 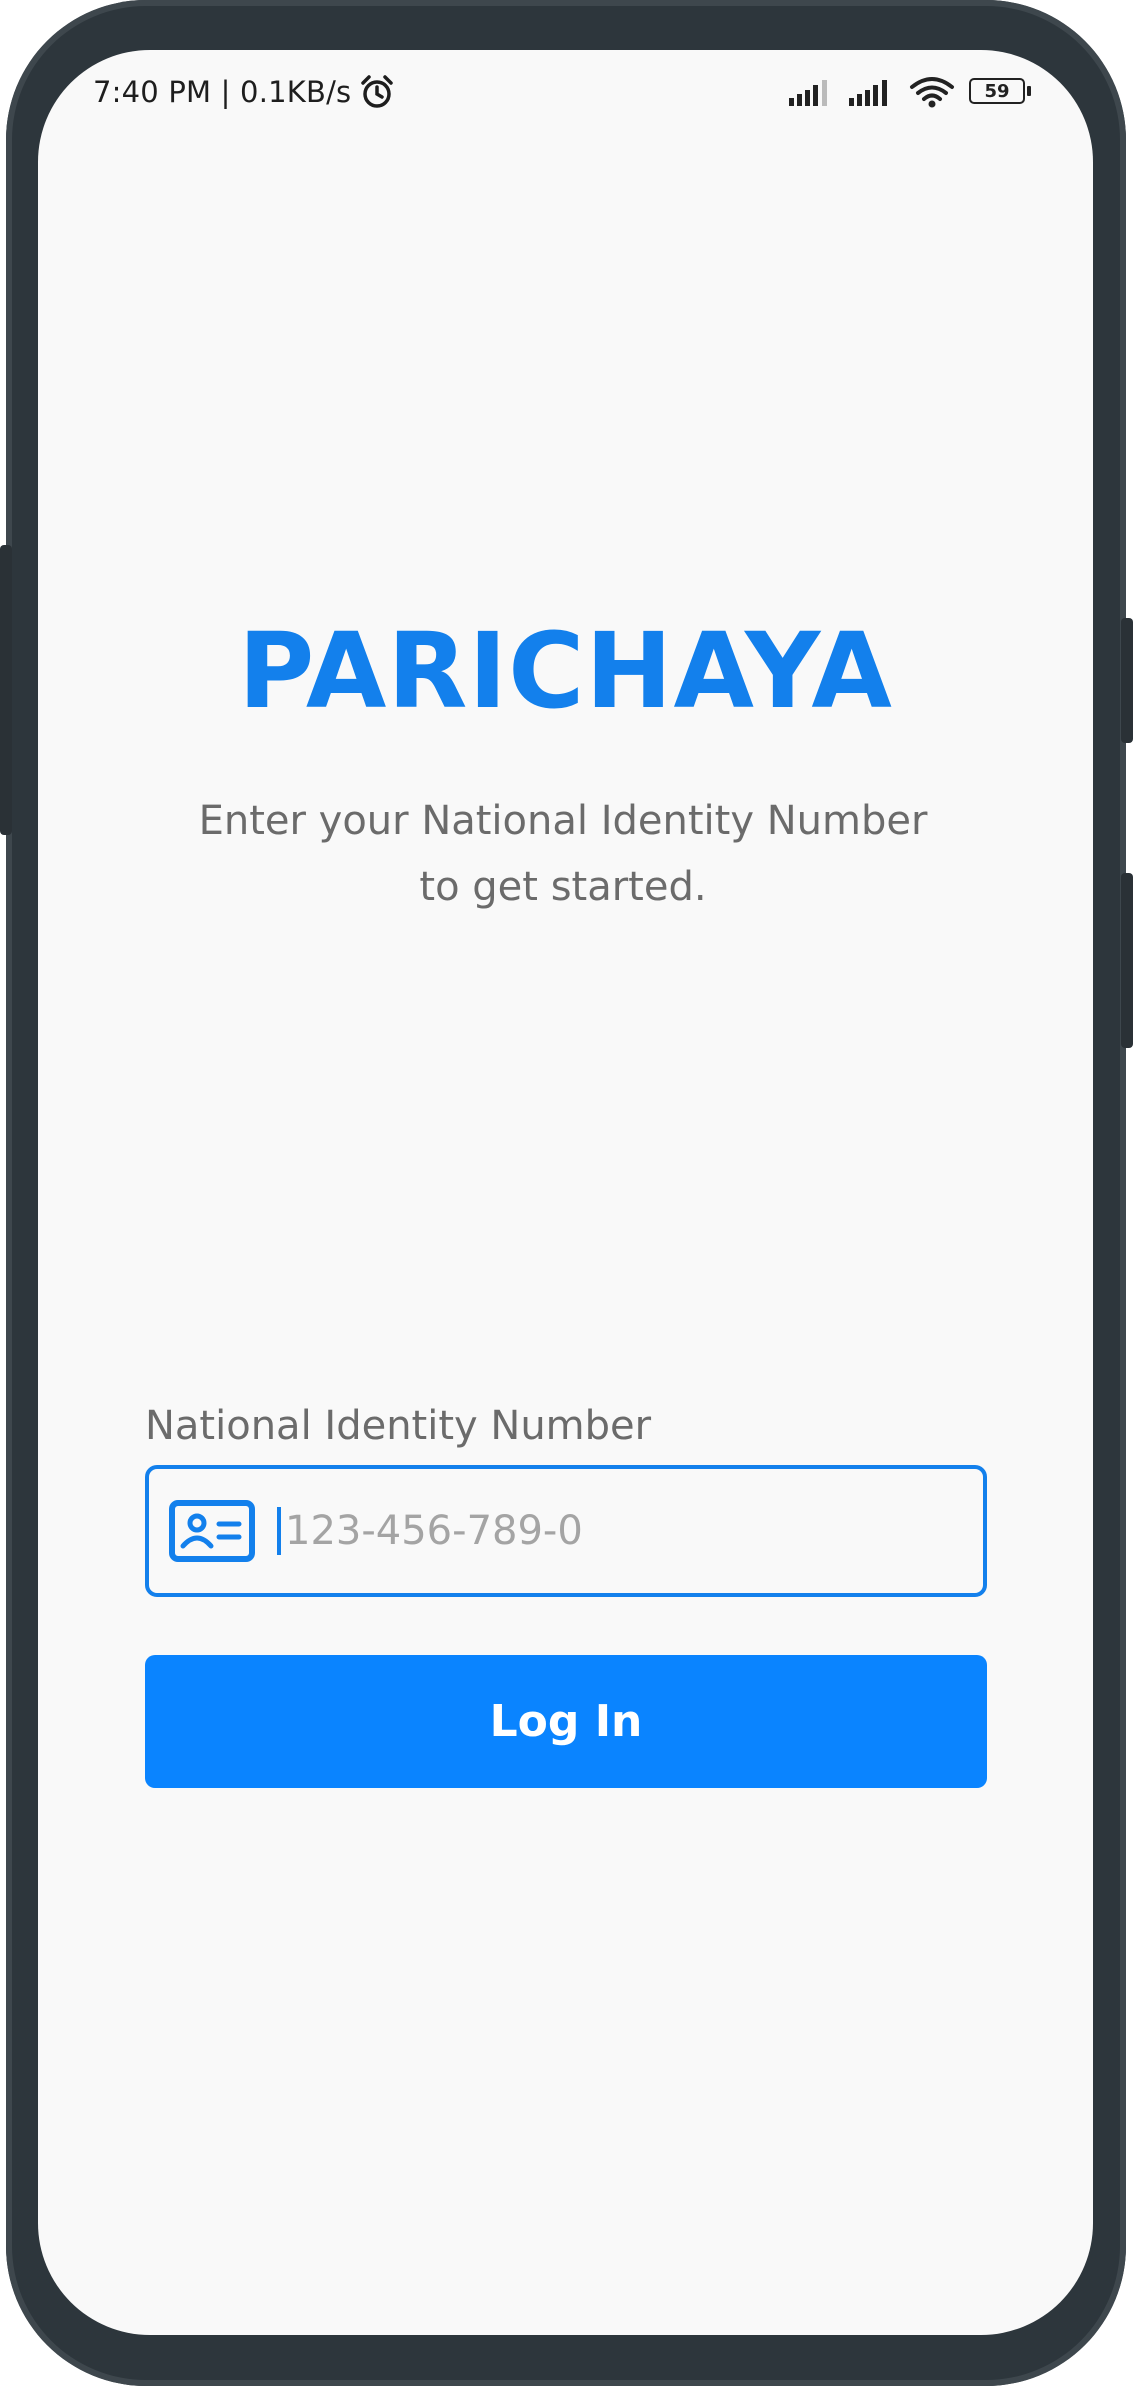 I want to click on subtitle-line-2: to get started., so click(x=563, y=887).